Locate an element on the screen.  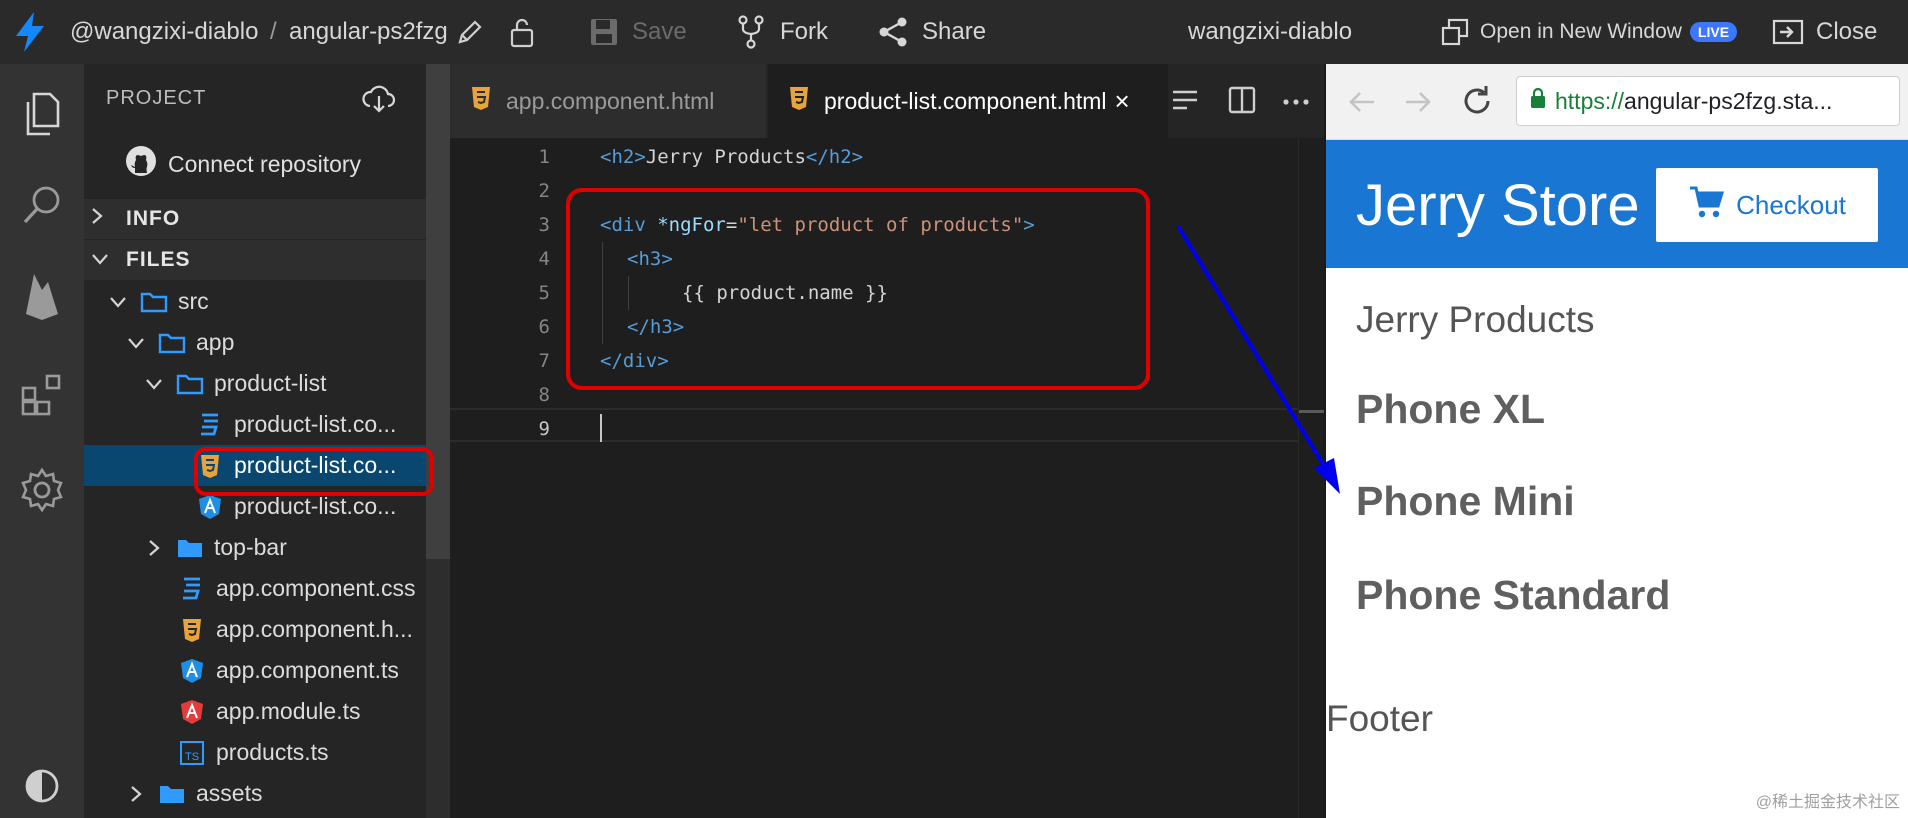
tree-item-src: src is located at coordinates (255, 301).